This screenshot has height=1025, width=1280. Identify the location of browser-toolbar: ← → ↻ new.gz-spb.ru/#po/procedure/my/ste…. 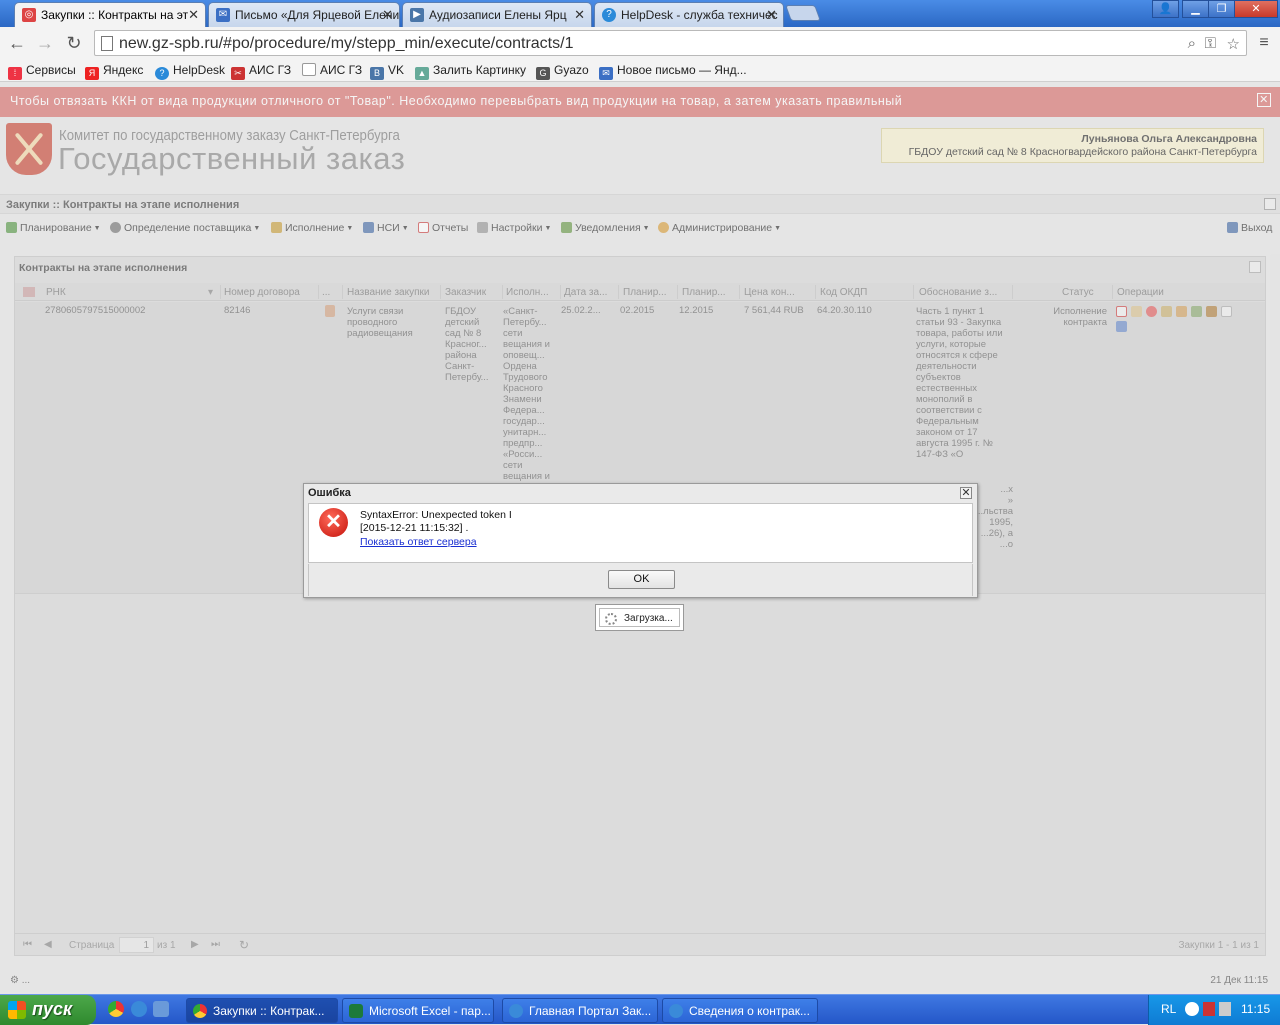
(640, 42).